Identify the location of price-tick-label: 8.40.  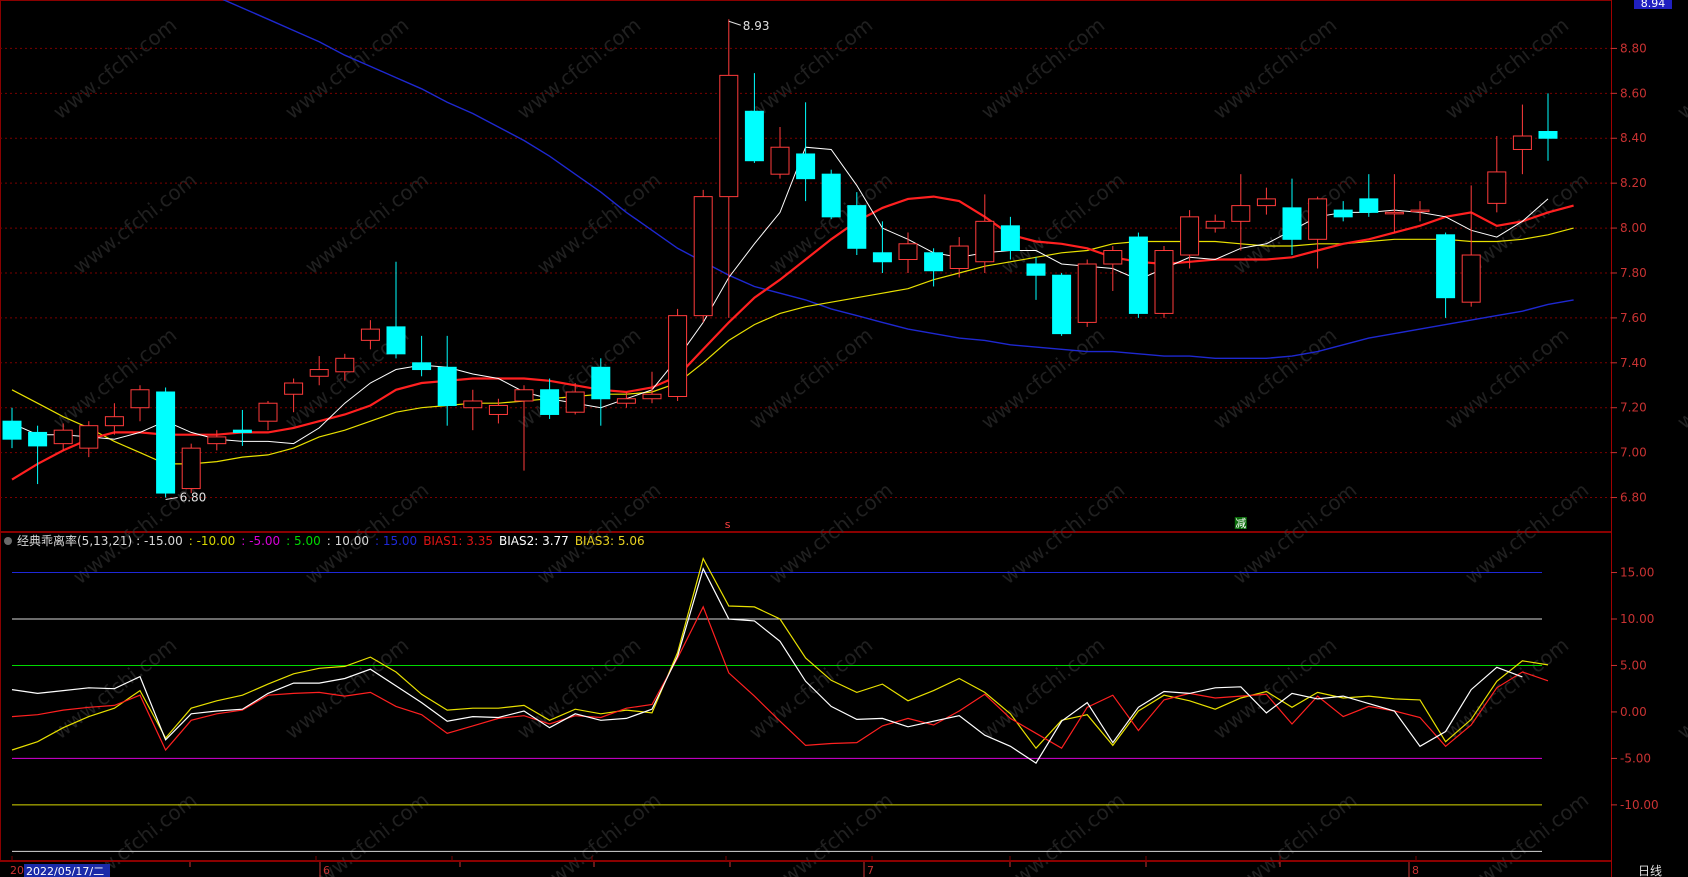
(1633, 138).